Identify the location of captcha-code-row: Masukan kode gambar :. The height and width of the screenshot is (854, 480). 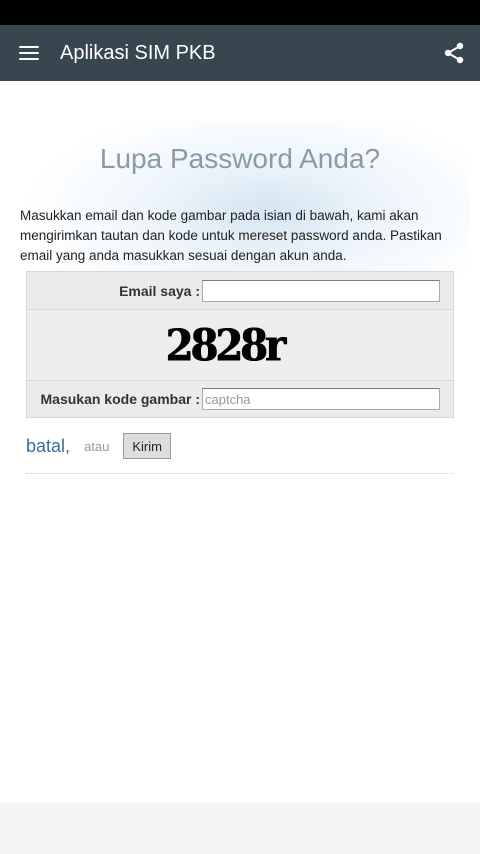
(240, 399).